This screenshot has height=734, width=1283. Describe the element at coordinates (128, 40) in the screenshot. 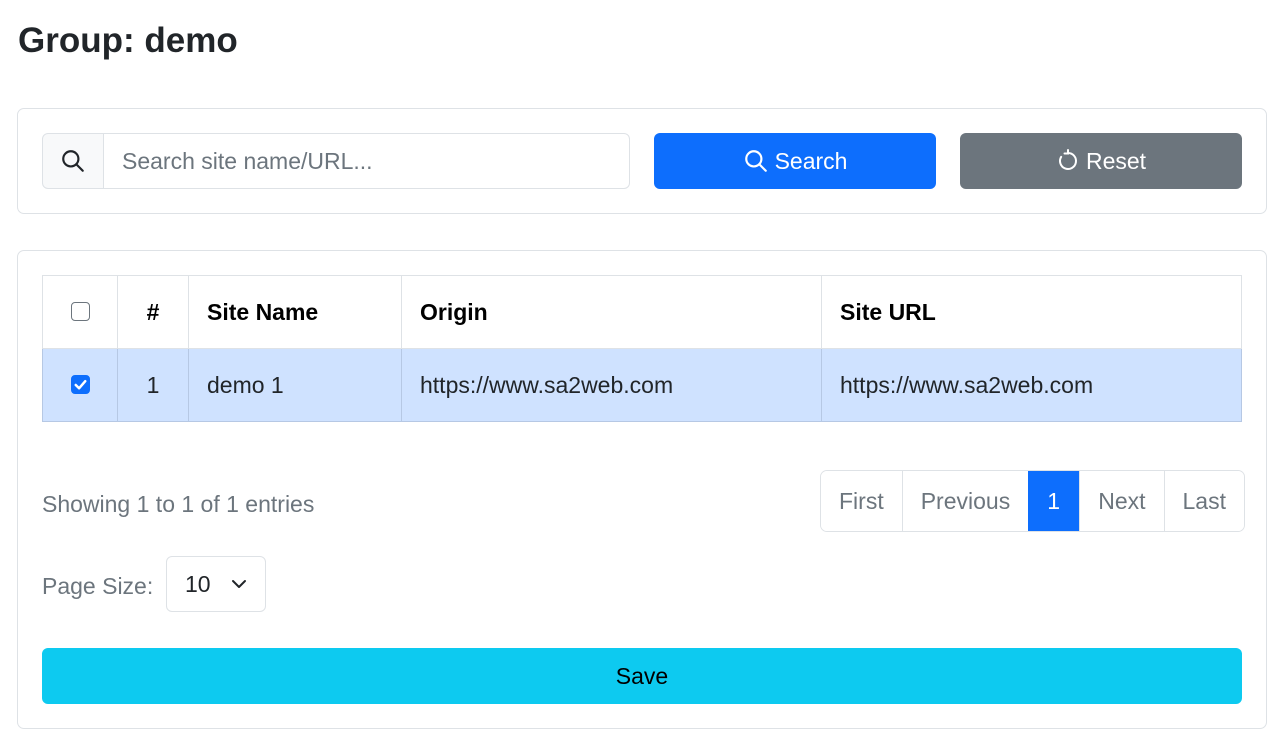

I see `page-title: Group: demo` at that location.